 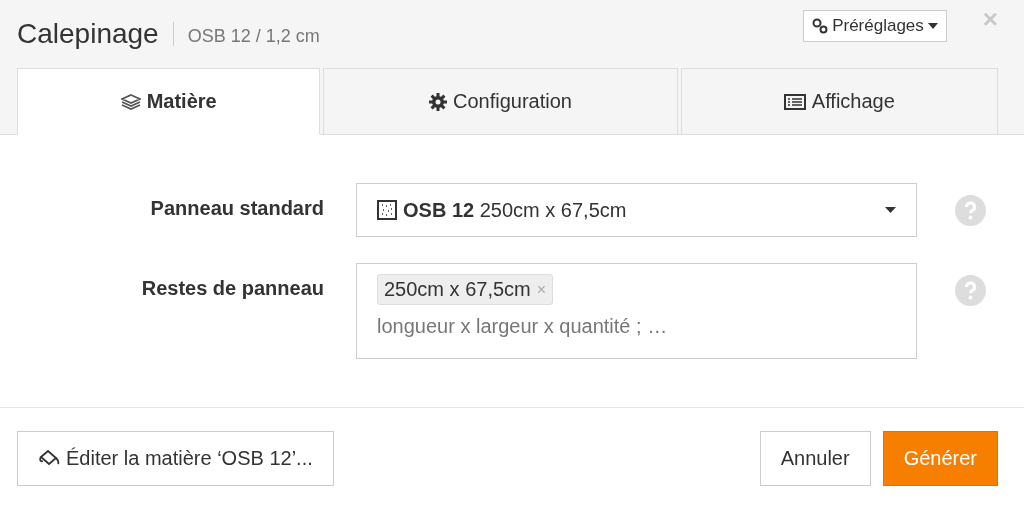 I want to click on panel-value: OSB 12 250cm x 67,5cm, so click(x=515, y=210).